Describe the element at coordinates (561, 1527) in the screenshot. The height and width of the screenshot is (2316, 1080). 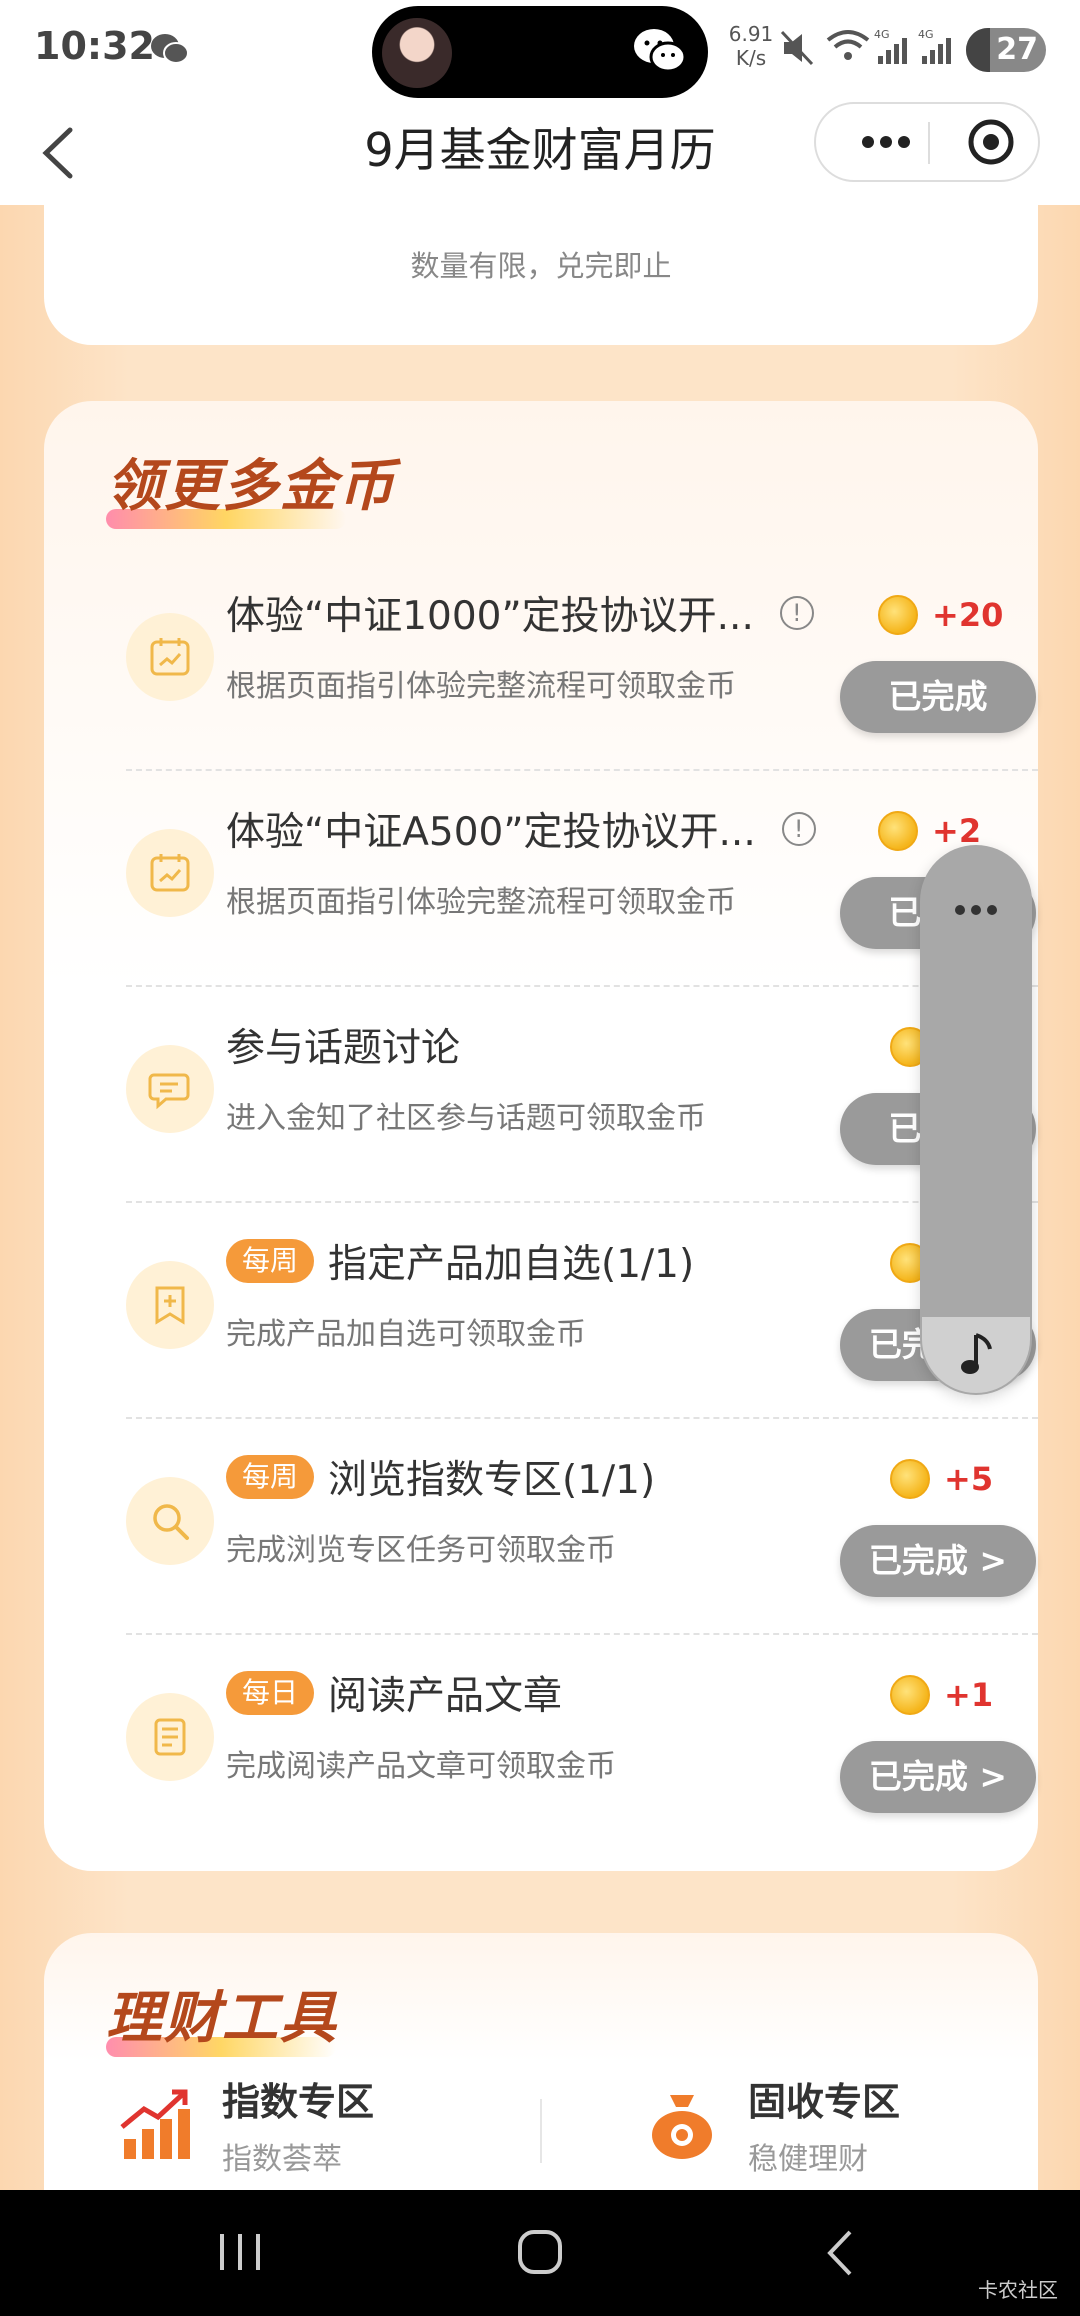
I see `task-item: 每周 浏览指数专区(1/1) 完成浏览专区任务可领取金币 +5 已完成 >` at that location.